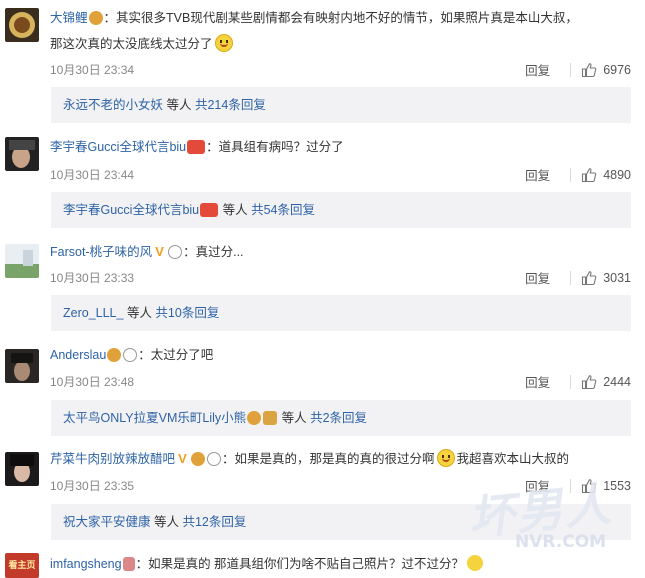  I want to click on like-button: 6976, so click(606, 70).